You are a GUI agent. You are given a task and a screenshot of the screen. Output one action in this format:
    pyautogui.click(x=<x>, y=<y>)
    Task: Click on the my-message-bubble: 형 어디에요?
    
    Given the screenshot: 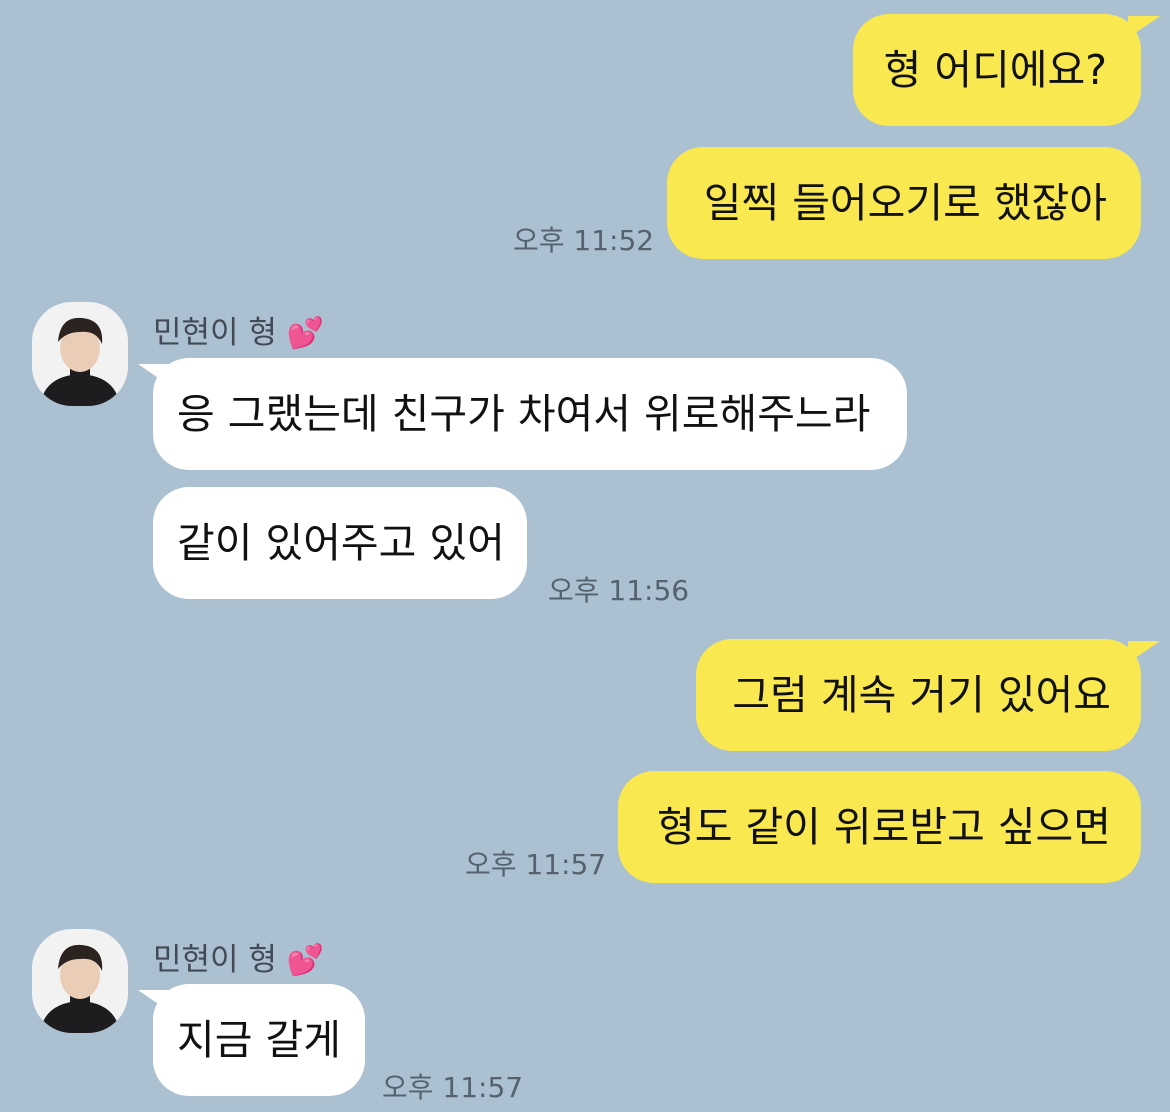 What is the action you would take?
    pyautogui.click(x=997, y=70)
    